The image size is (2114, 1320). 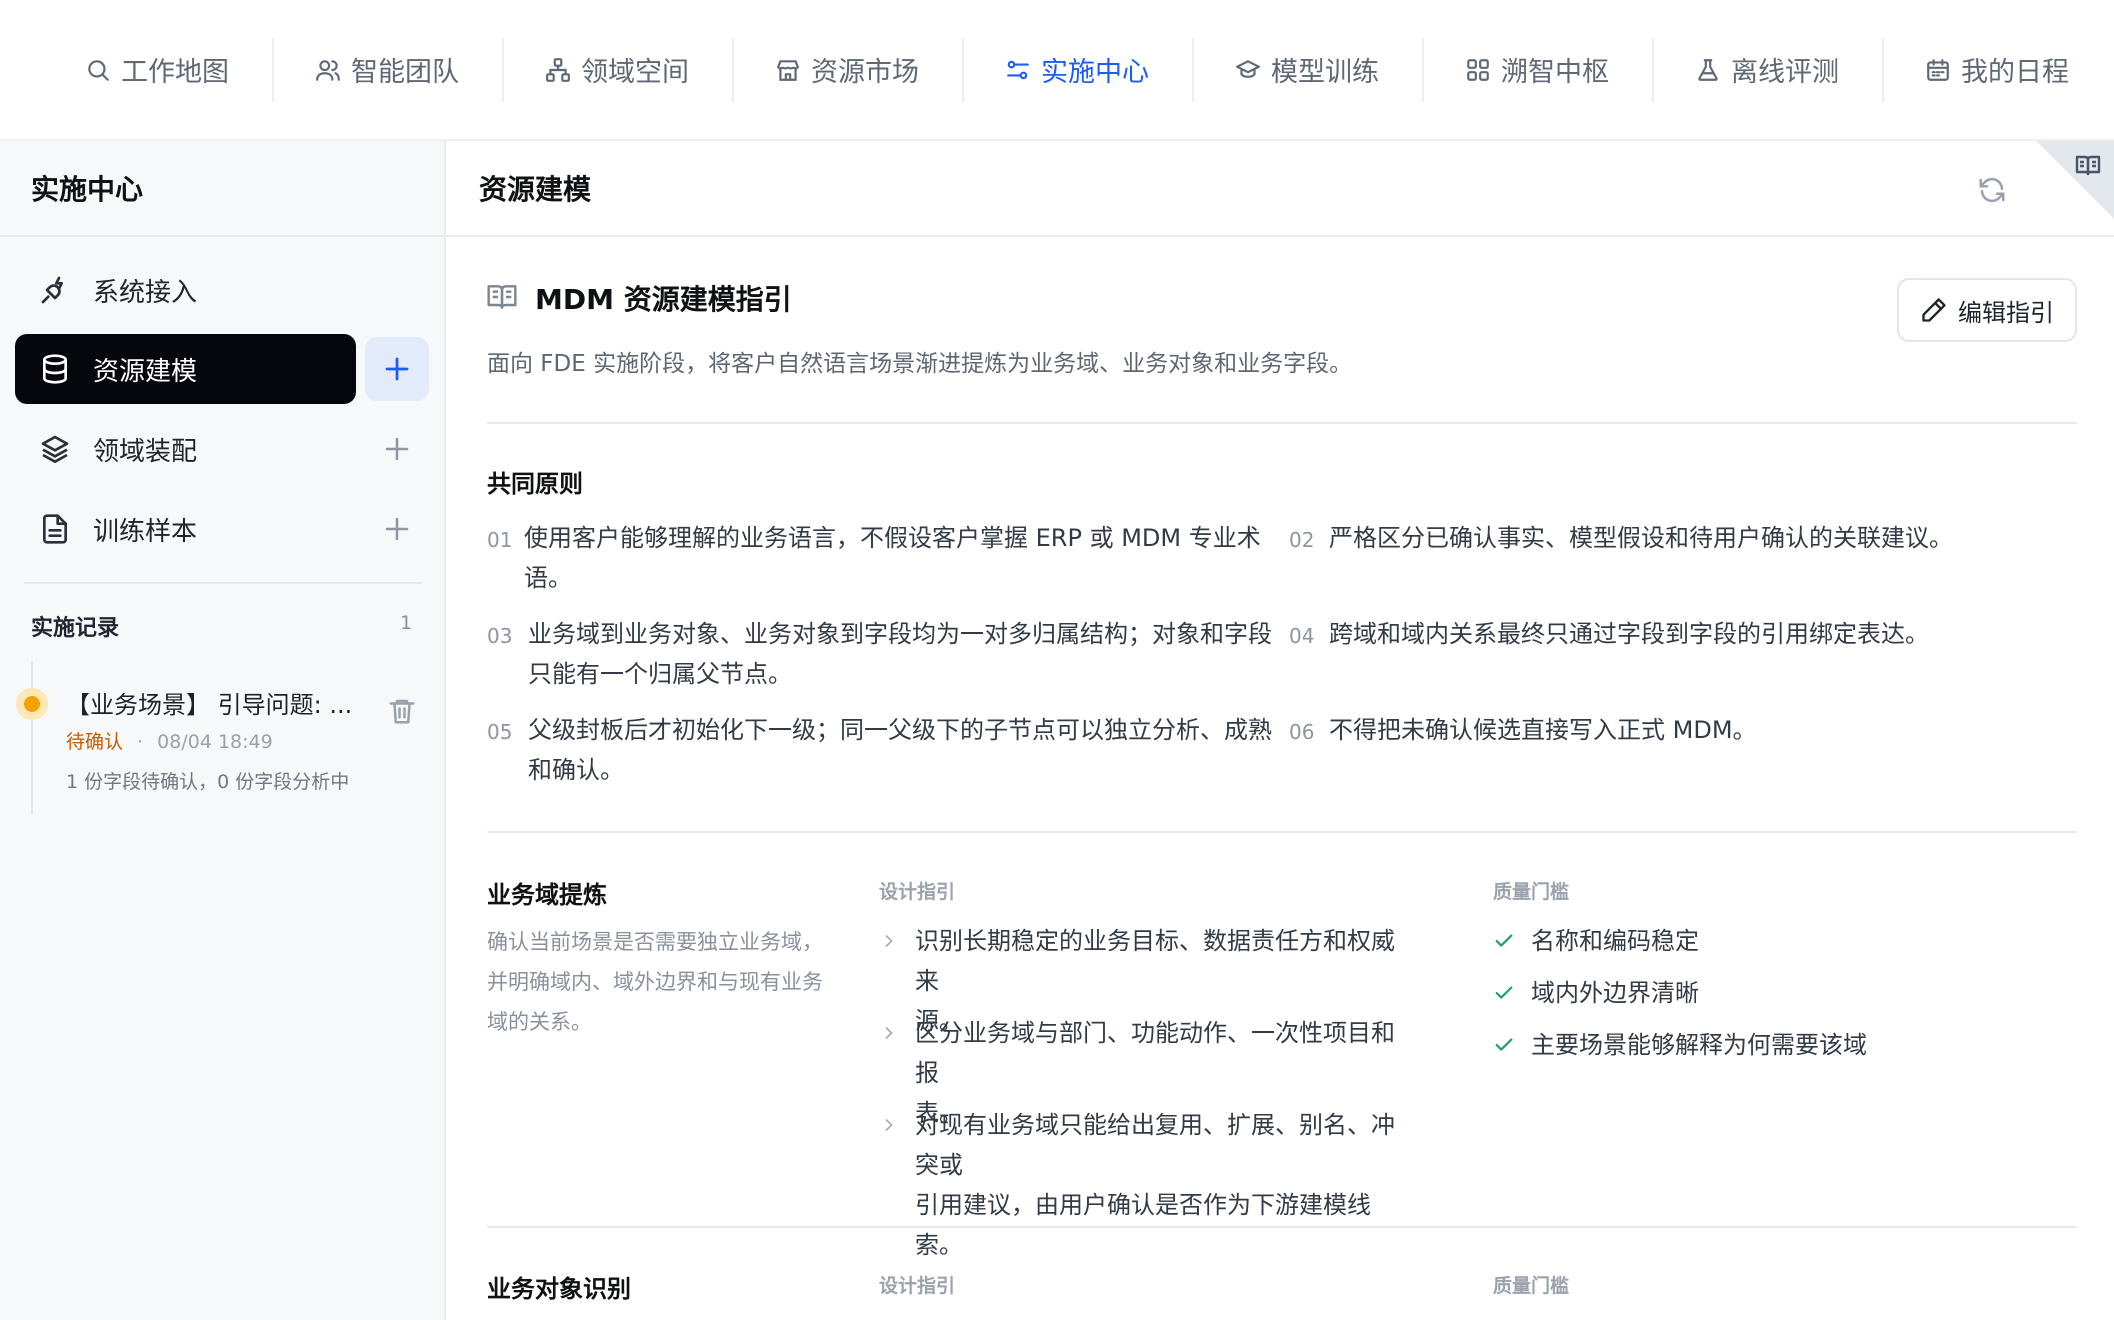 What do you see at coordinates (1155, 1053) in the screenshot?
I see `design-guide-line: 区分业务域与部门、功能动作、一次性项目和报` at bounding box center [1155, 1053].